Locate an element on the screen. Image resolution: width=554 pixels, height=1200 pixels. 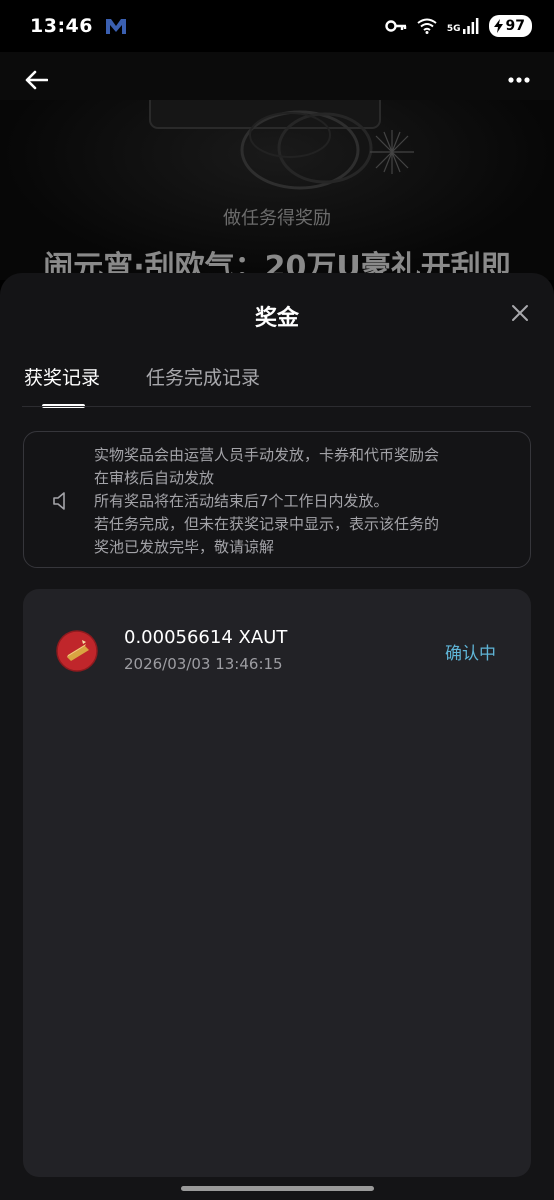
signal-icon is located at coordinates (470, 26).